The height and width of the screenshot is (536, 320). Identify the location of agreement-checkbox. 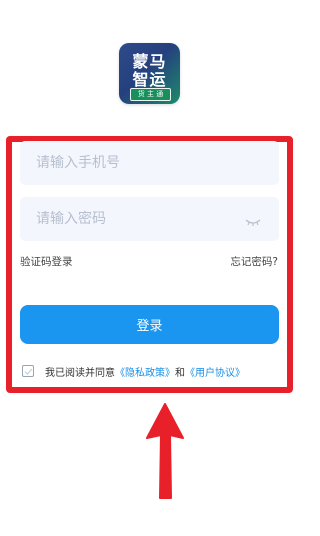
(28, 371).